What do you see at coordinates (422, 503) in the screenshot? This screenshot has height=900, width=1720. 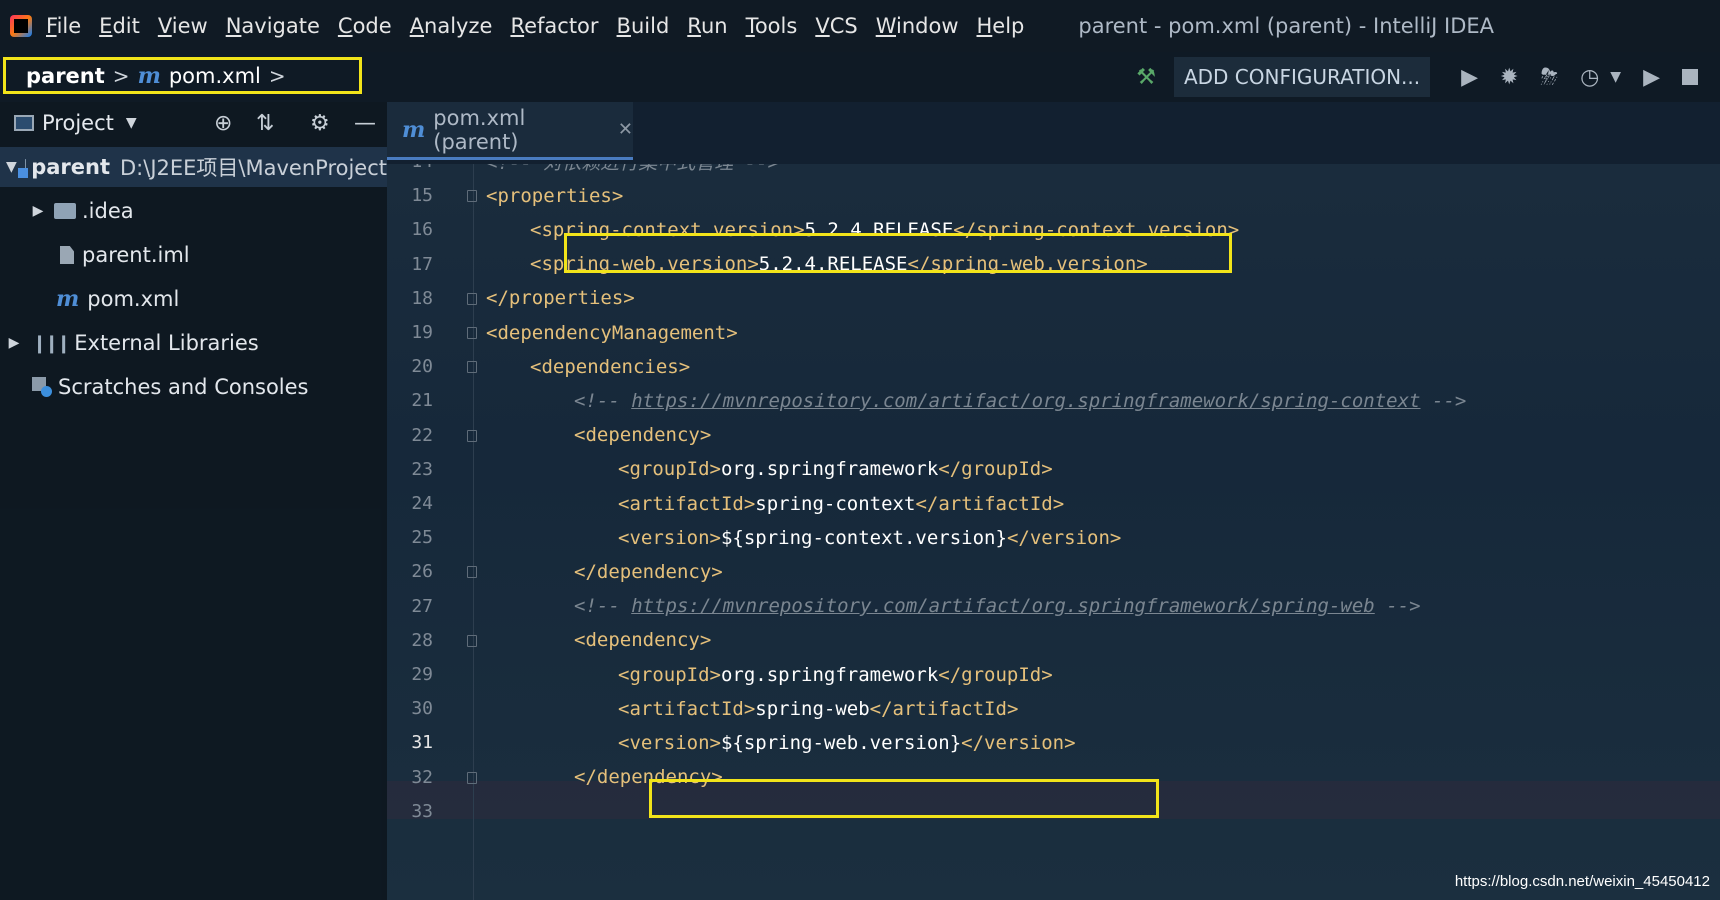 I see `line-number: 24` at bounding box center [422, 503].